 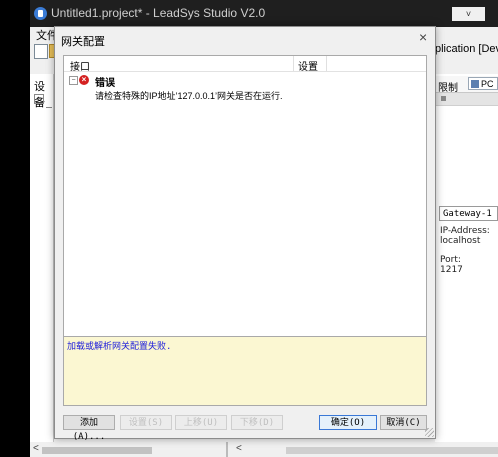 What do you see at coordinates (83, 42) in the screenshot?
I see `dialog-title: 网关配置` at bounding box center [83, 42].